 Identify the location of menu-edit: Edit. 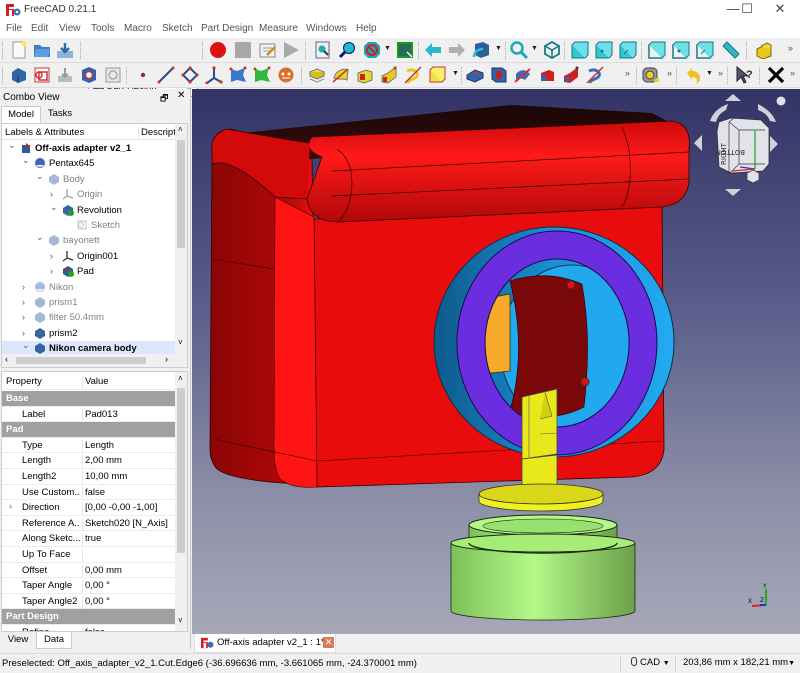
(39, 28).